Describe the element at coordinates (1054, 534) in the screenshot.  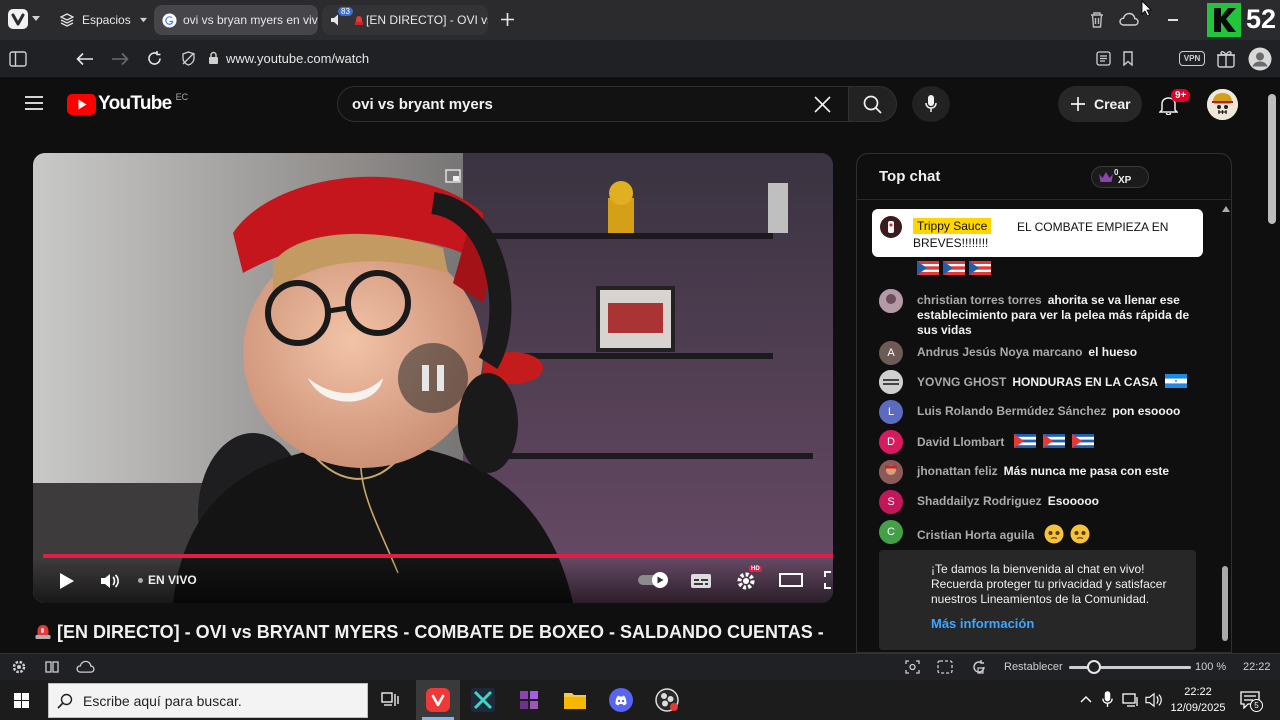
I see `pleading-face-emoji-icon` at that location.